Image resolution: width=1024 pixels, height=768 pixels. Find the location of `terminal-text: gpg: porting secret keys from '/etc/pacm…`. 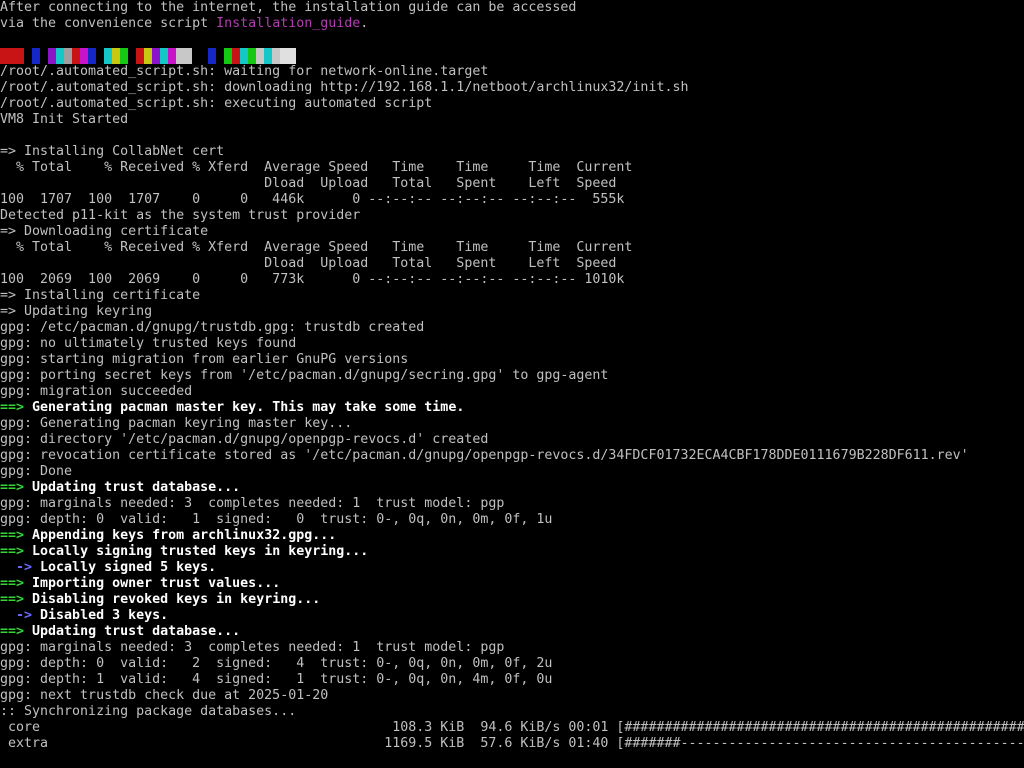

terminal-text: gpg: porting secret keys from '/etc/pacm… is located at coordinates (304, 375).